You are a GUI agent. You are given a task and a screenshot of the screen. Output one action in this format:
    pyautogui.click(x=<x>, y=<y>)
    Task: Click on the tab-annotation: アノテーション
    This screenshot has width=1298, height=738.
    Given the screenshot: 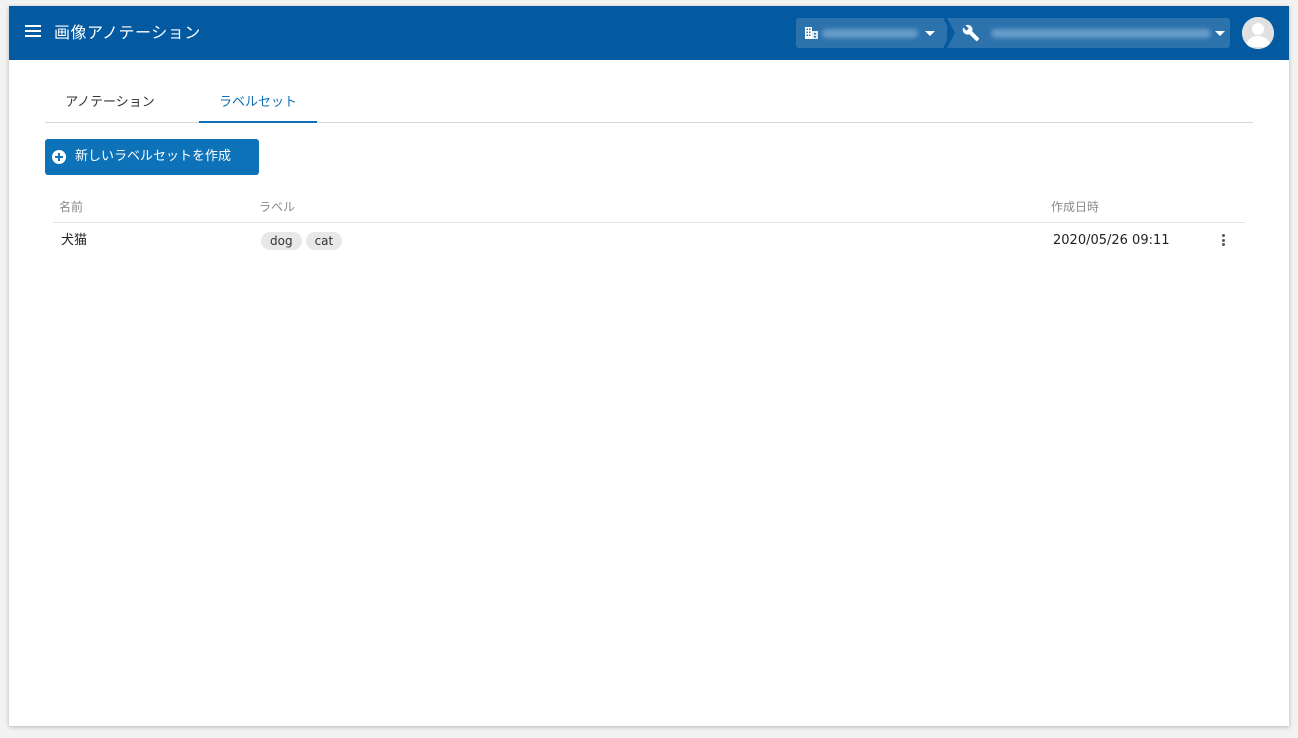 What is the action you would take?
    pyautogui.click(x=110, y=103)
    